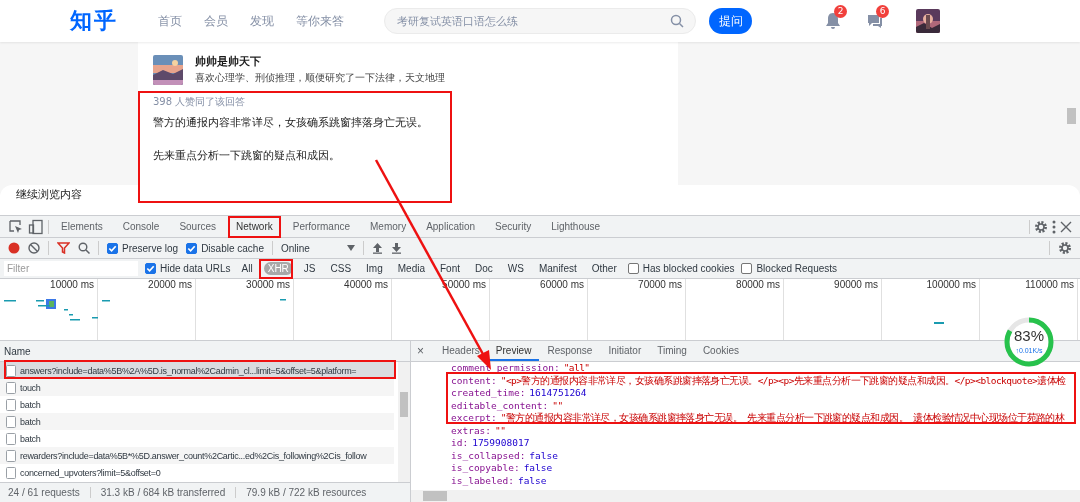  I want to click on devtools-tab: Sources, so click(198, 226).